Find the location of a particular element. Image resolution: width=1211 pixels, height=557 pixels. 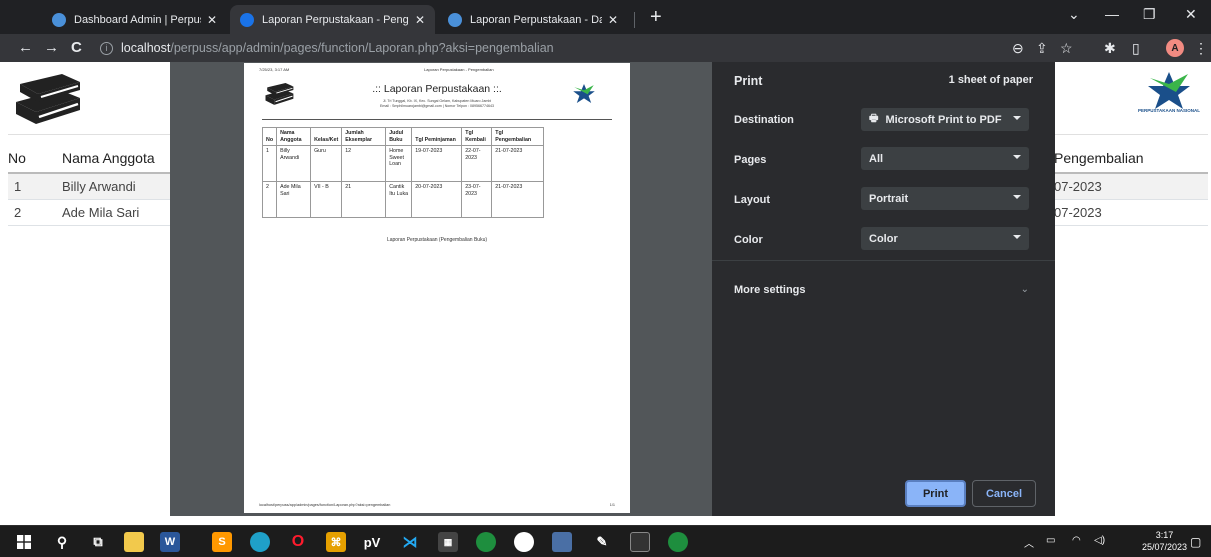

vscode-icon: ⋊ is located at coordinates (410, 542).